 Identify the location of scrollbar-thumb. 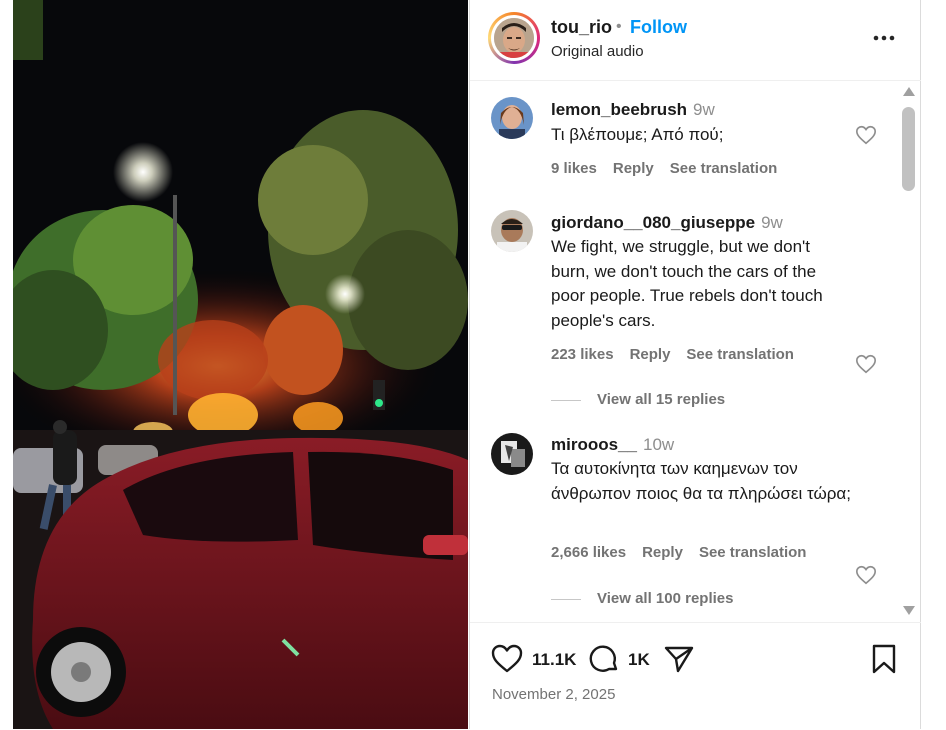
(908, 149).